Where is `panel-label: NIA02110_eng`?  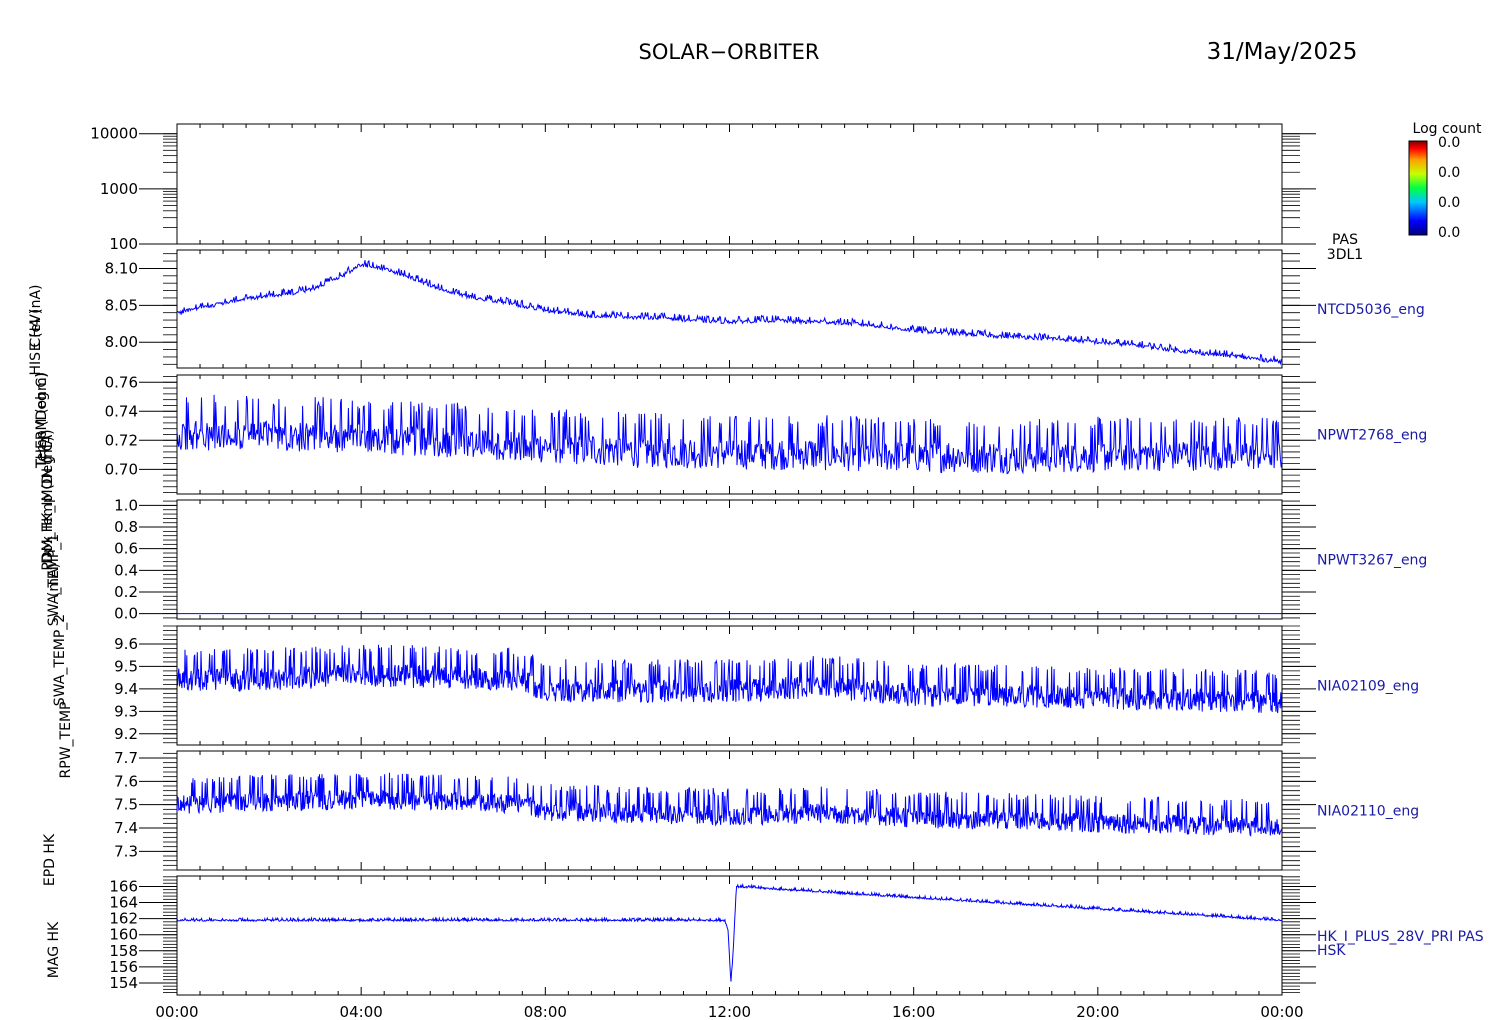
panel-label: NIA02110_eng is located at coordinates (1368, 812).